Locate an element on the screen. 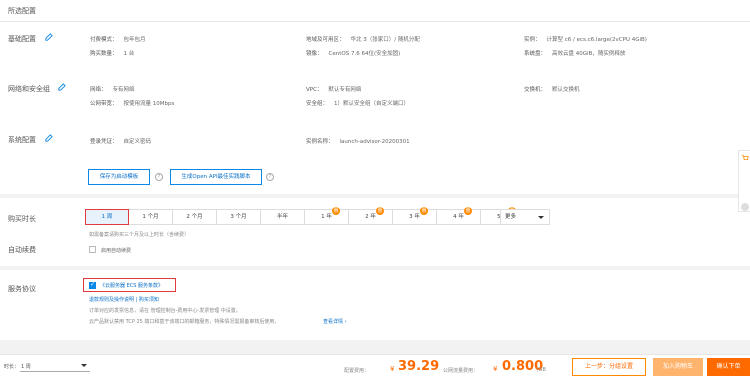  traffic-label: 公网流量费用： is located at coordinates (461, 371).